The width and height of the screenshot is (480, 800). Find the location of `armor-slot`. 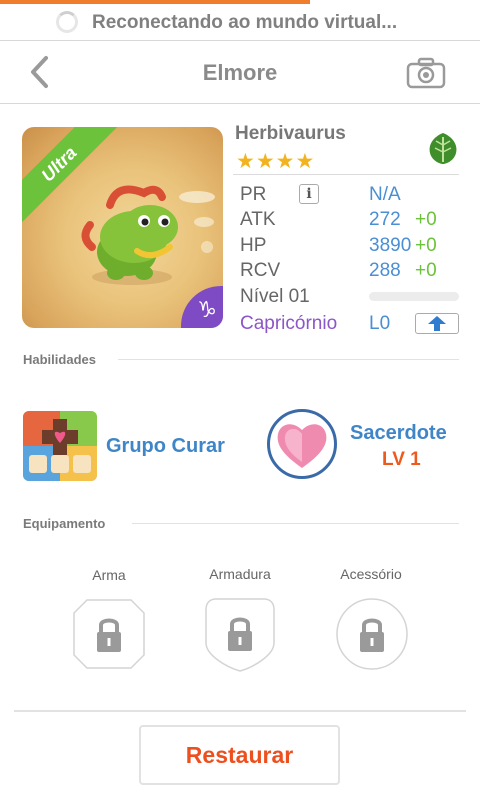

armor-slot is located at coordinates (240, 635).